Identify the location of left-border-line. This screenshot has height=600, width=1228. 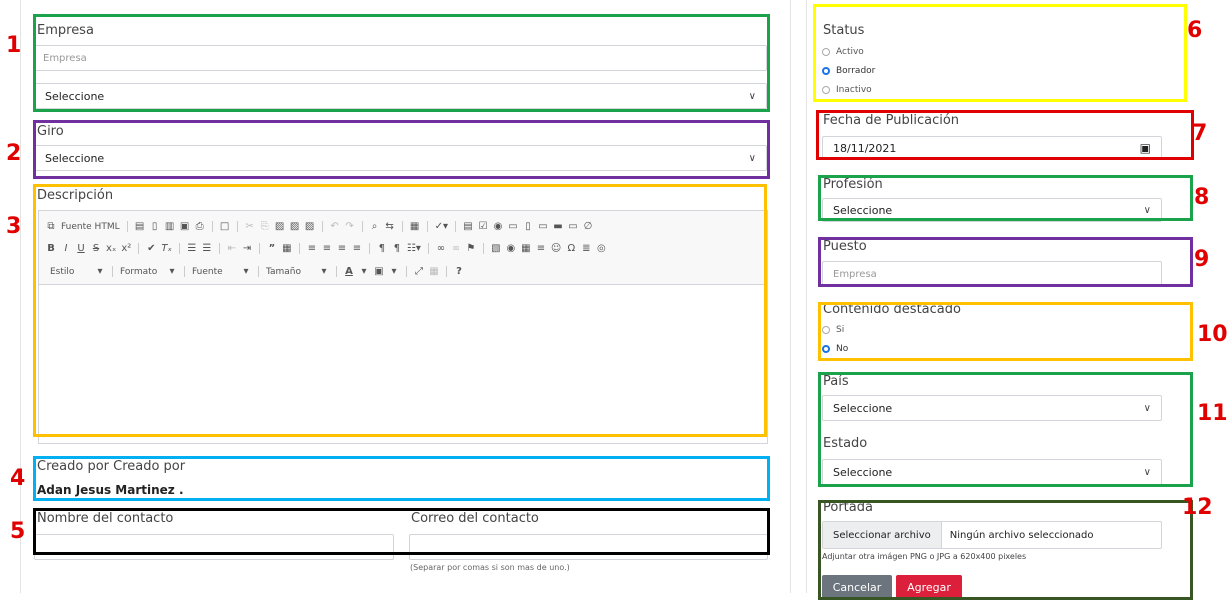
(20, 296).